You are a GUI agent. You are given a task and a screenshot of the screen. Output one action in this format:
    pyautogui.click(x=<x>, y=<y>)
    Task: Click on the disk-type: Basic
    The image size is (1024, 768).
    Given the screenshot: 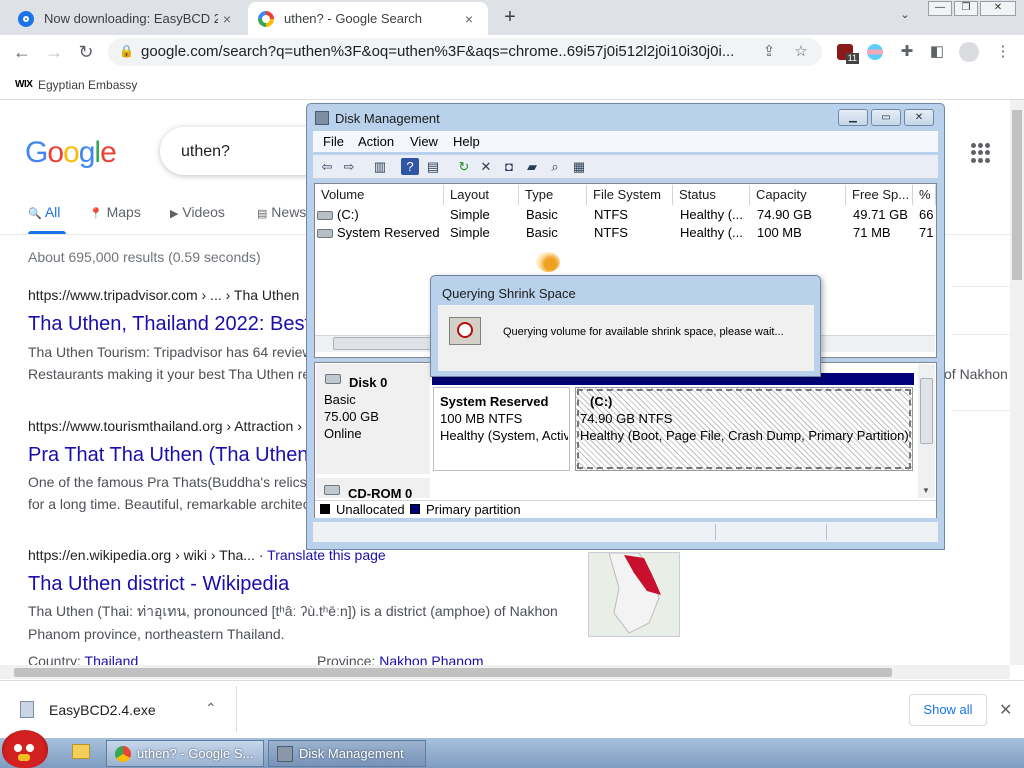 What is the action you would take?
    pyautogui.click(x=340, y=399)
    